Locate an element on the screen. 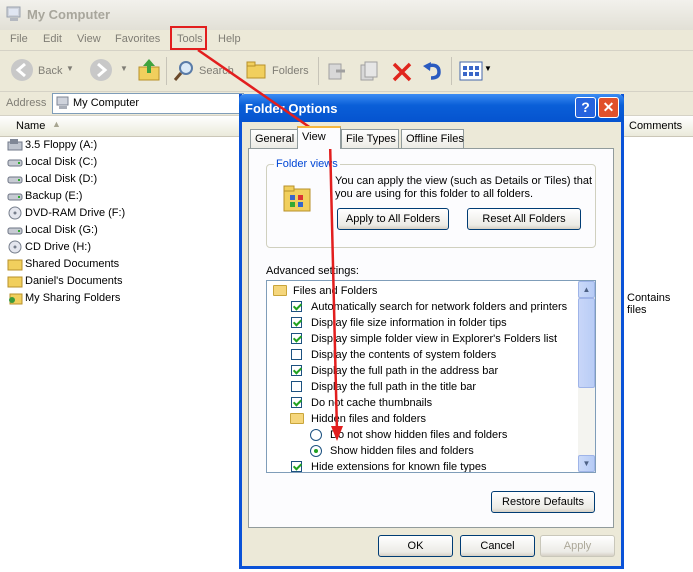 This screenshot has height=572, width=693. window-title: My Computer is located at coordinates (69, 14).